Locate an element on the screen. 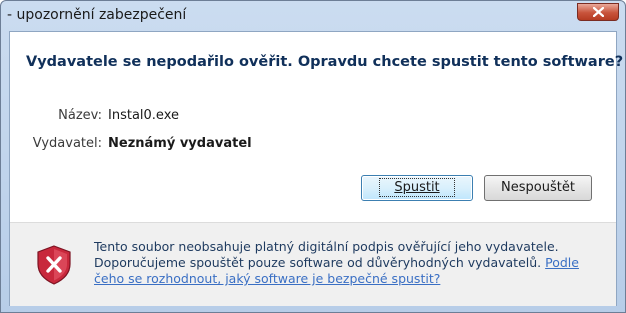  shield-error-icon is located at coordinates (54, 267).